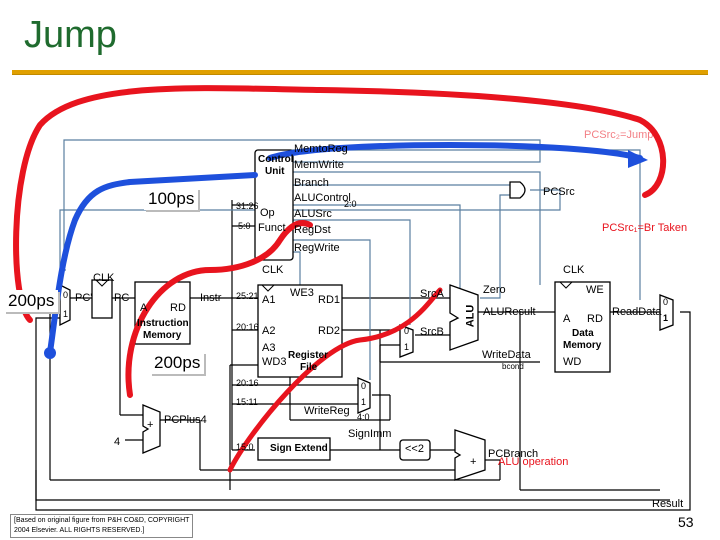 The width and height of the screenshot is (720, 540). What do you see at coordinates (313, 214) in the screenshot?
I see `ctrl-out-alusrc: ALUSrc` at bounding box center [313, 214].